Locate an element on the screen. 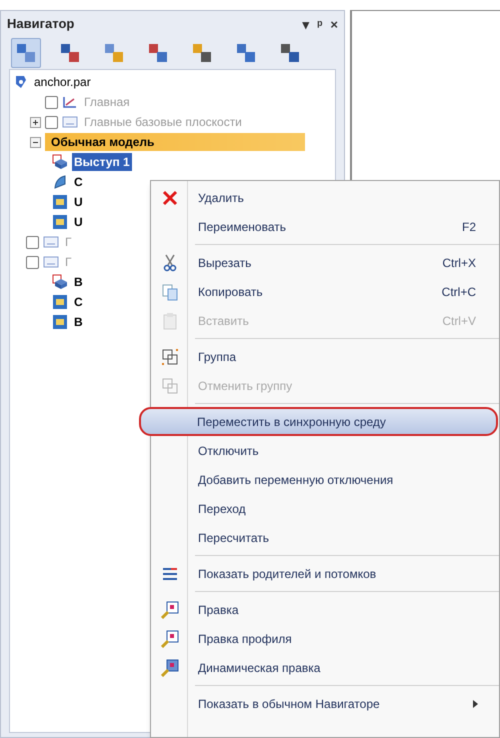 This screenshot has width=500, height=738. menu-item: Правка is located at coordinates (325, 609).